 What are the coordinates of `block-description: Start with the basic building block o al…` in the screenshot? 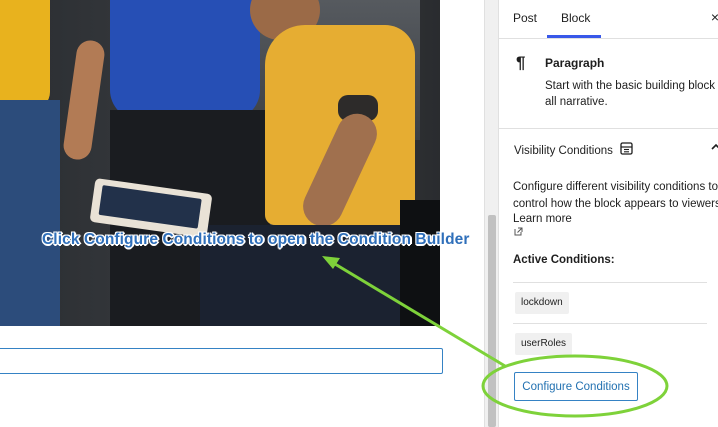 It's located at (631, 94).